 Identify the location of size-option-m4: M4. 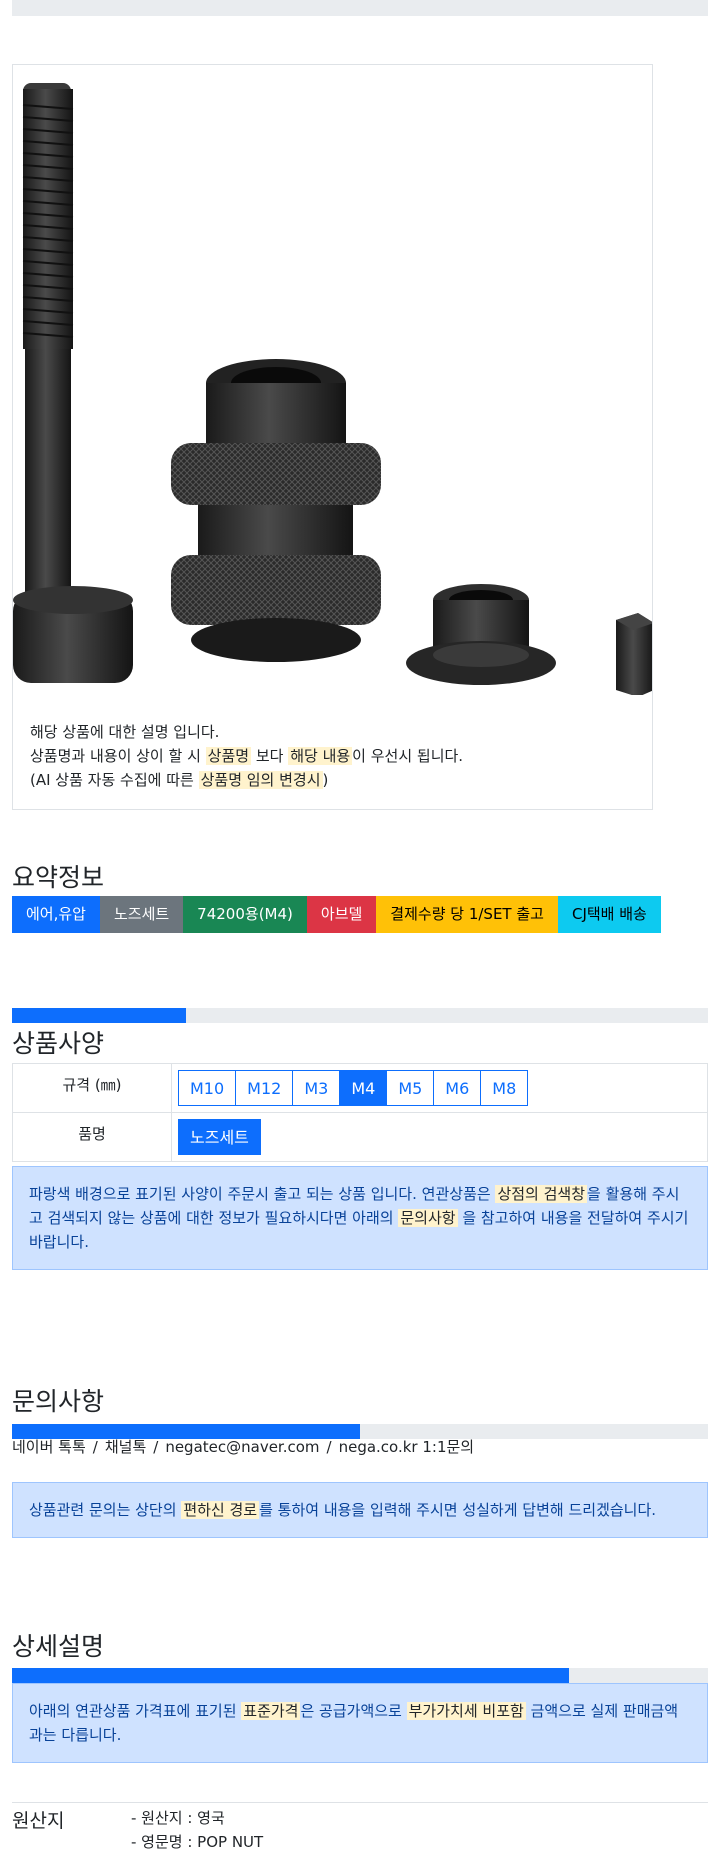
(363, 1088).